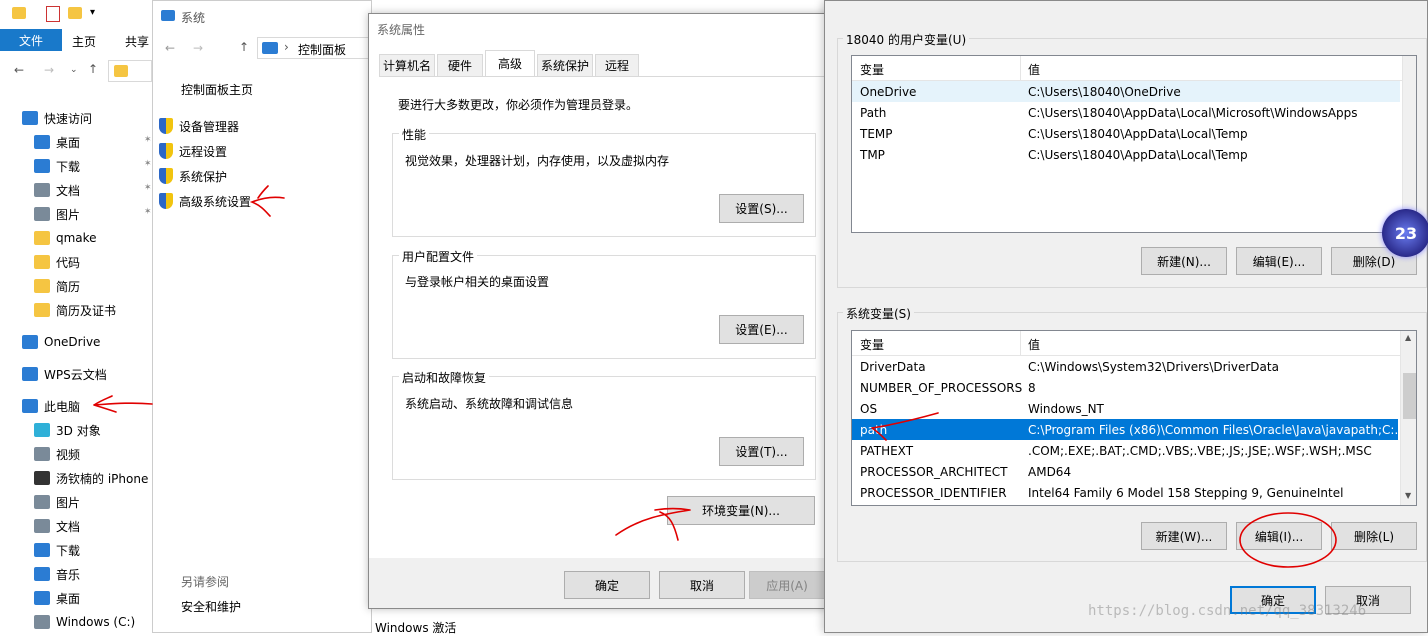 This screenshot has width=1428, height=636. I want to click on scroll-up-arrow: ▲, so click(1408, 337).